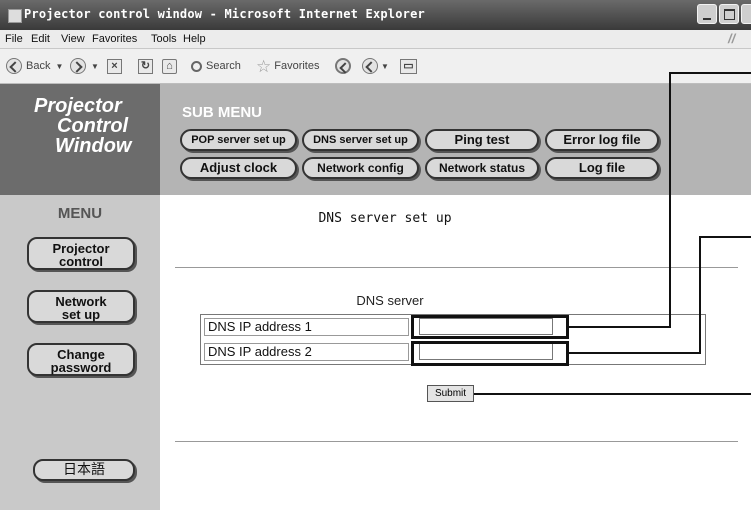 The width and height of the screenshot is (751, 510). What do you see at coordinates (194, 39) in the screenshot?
I see `menu-help: Help` at bounding box center [194, 39].